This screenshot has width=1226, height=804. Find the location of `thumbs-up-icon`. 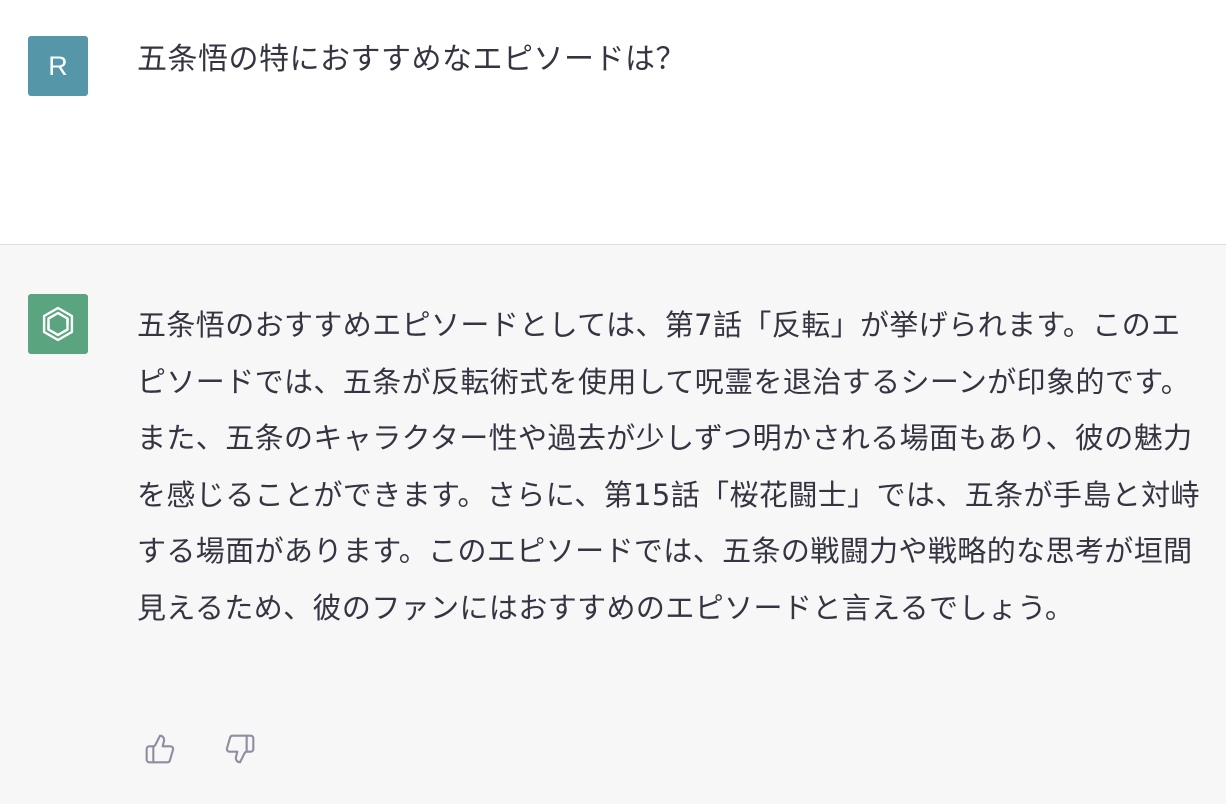

thumbs-up-icon is located at coordinates (160, 749).